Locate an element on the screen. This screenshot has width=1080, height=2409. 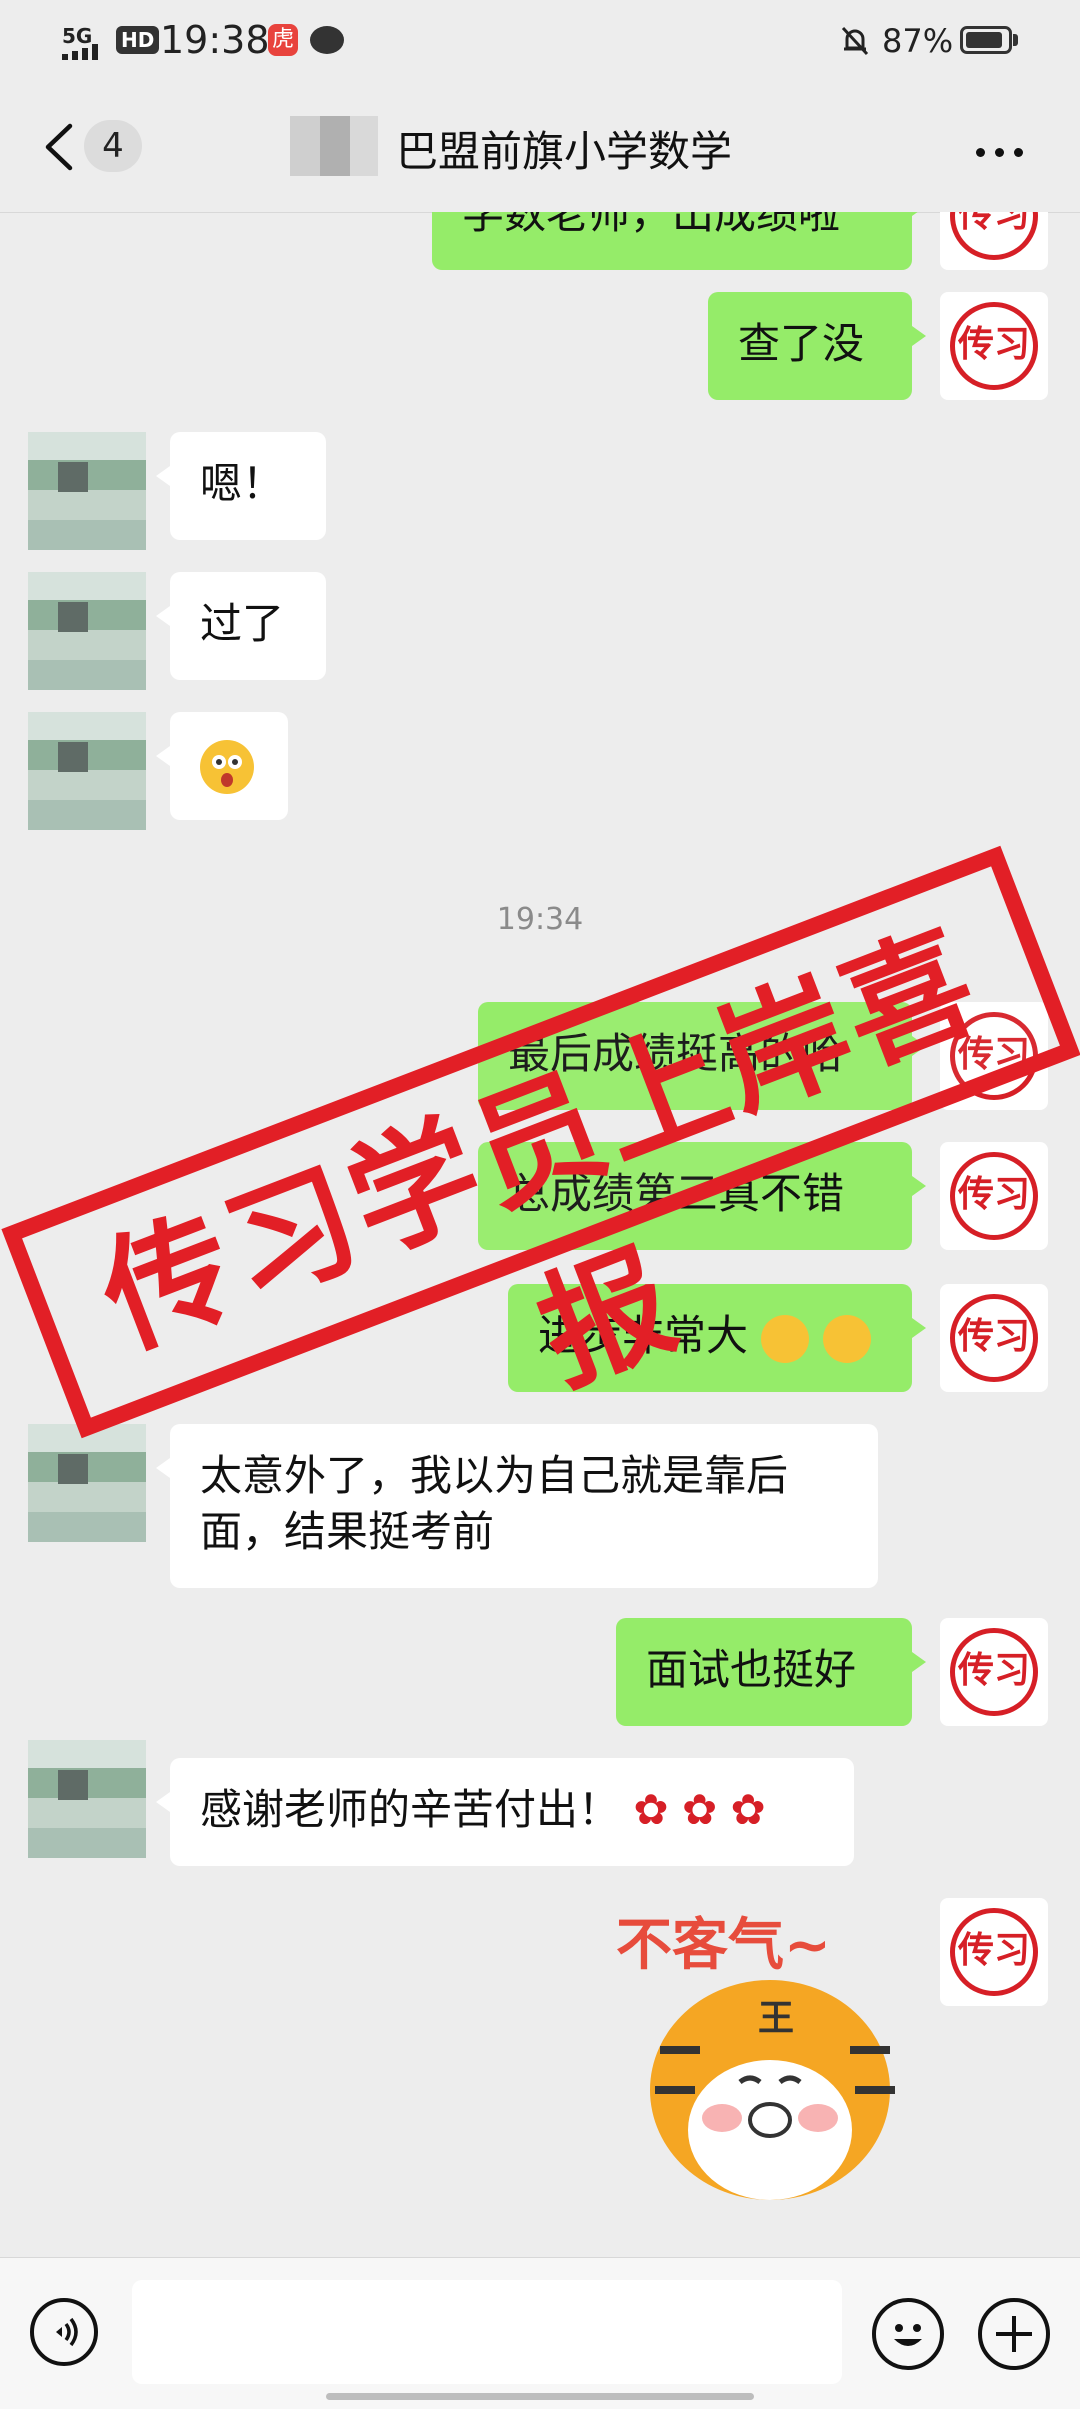
battery-percent: 87% is located at coordinates (918, 41).